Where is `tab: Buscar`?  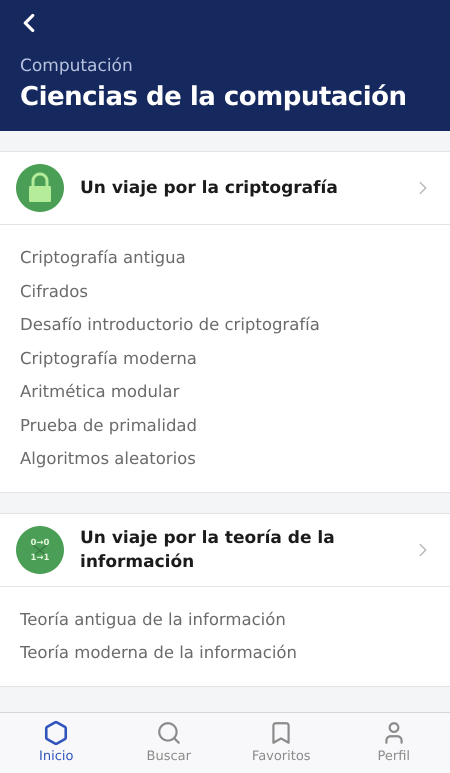 tab: Buscar is located at coordinates (168, 743).